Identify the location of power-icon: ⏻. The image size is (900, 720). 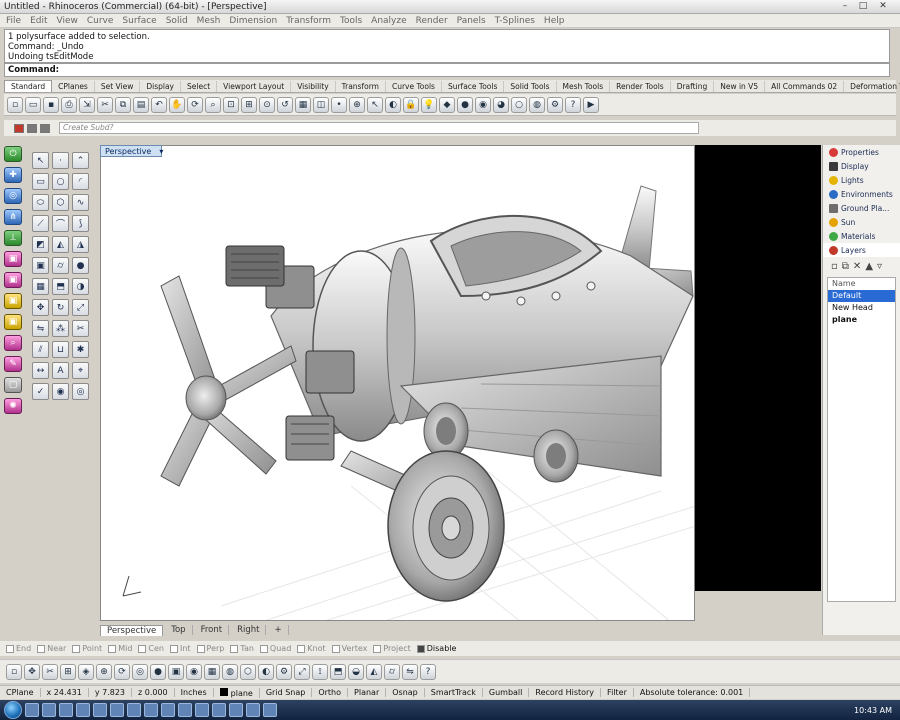
(13, 154).